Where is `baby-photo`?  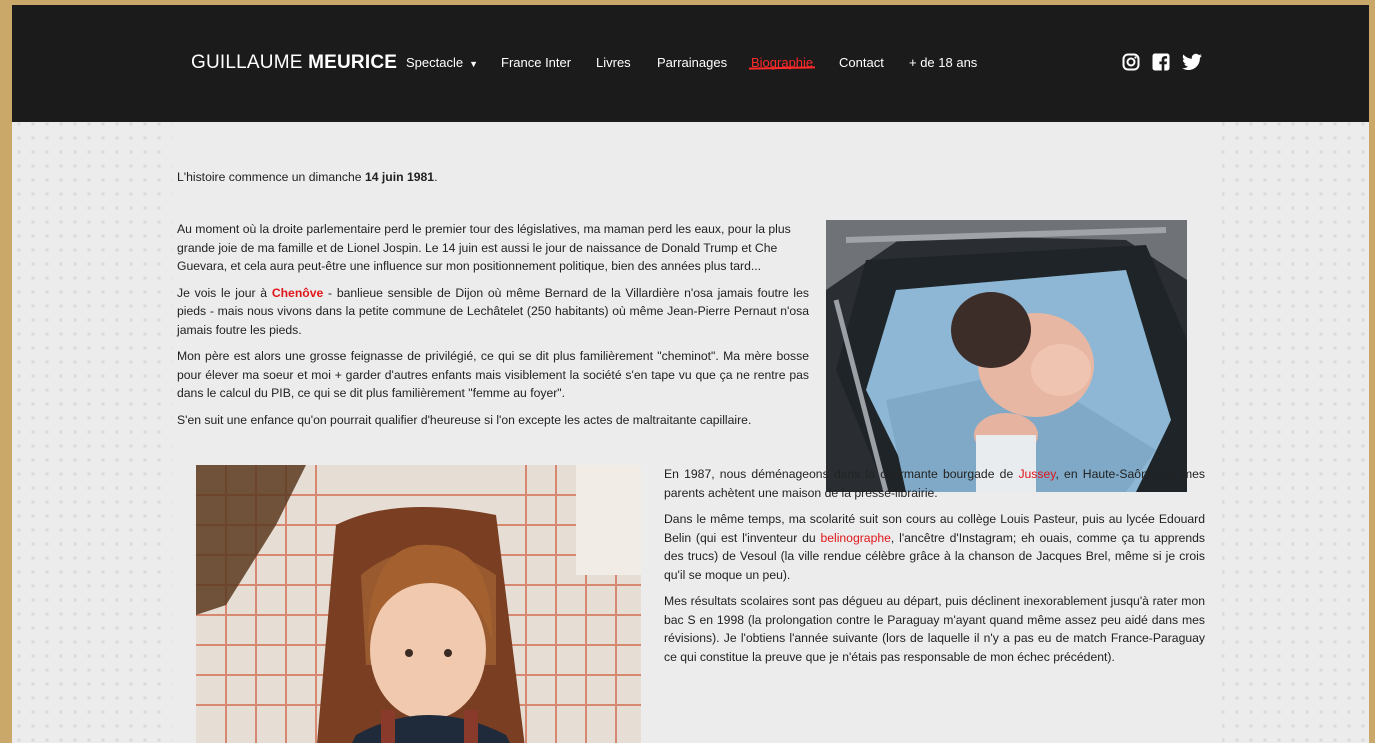 baby-photo is located at coordinates (1006, 356).